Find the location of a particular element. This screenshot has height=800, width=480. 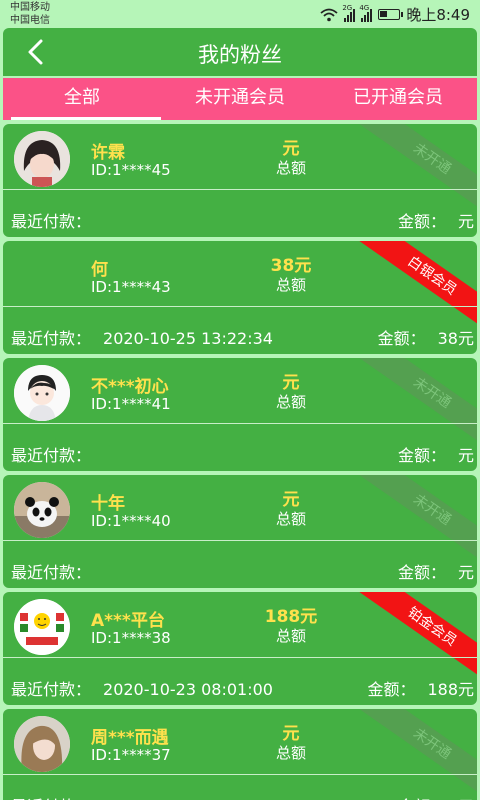

fan-id: ID:1****40 is located at coordinates (131, 521).